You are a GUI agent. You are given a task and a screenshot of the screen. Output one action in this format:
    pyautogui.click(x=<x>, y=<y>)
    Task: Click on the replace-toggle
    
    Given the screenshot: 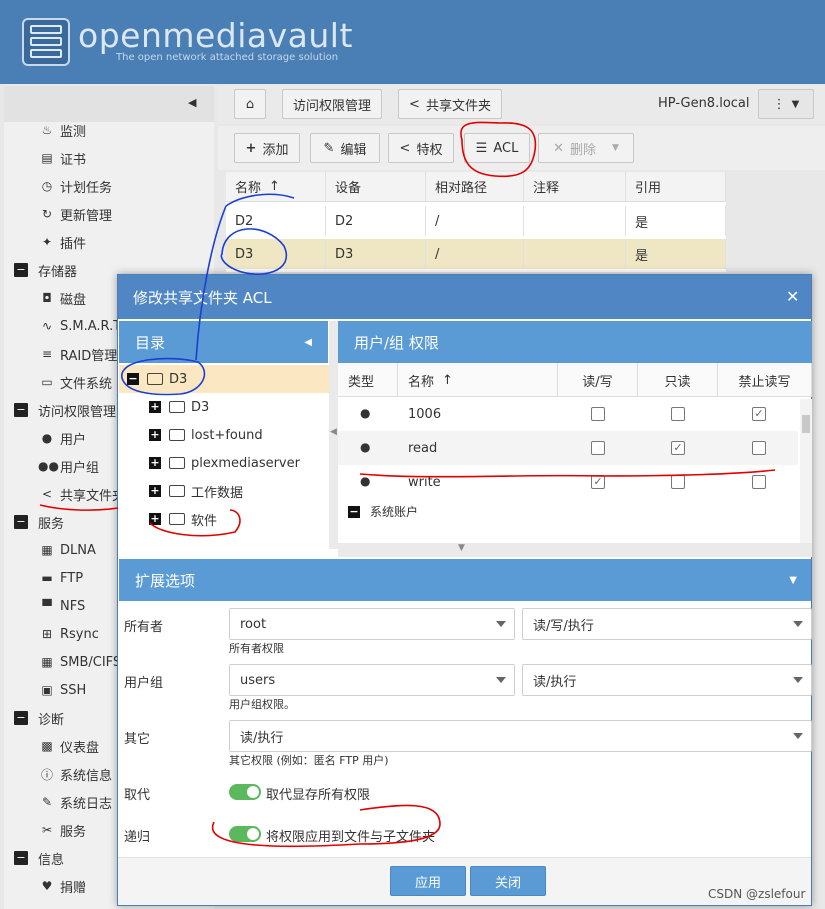 What is the action you would take?
    pyautogui.click(x=245, y=792)
    